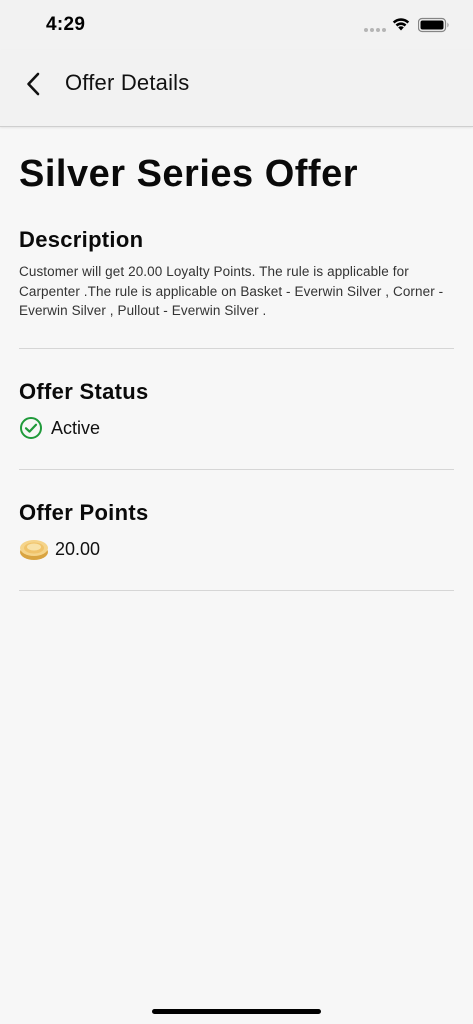 The image size is (473, 1024). Describe the element at coordinates (127, 82) in the screenshot. I see `page-title: Offer Details` at that location.